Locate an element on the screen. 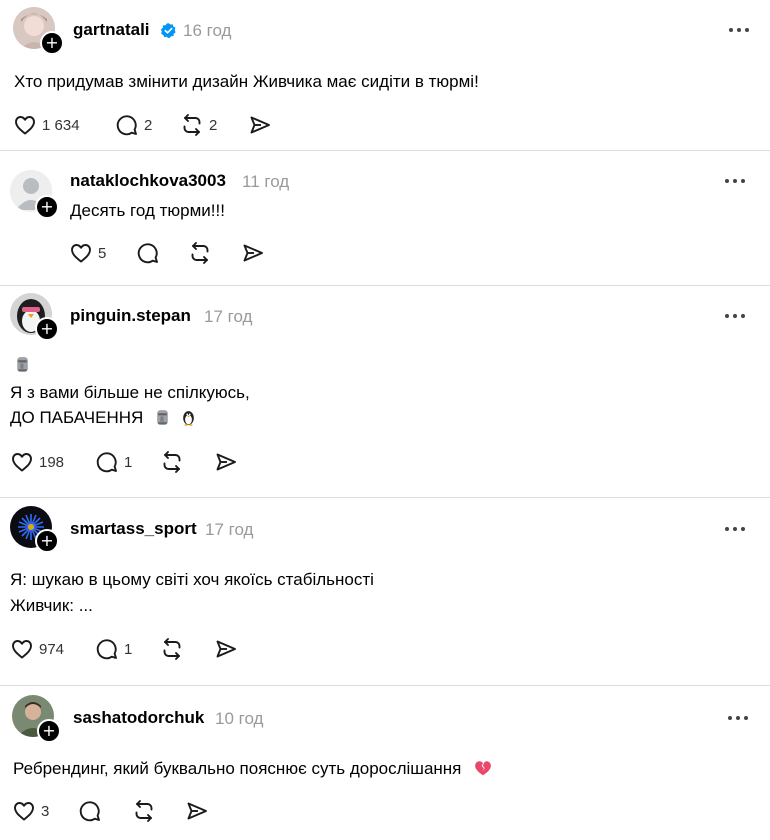  like-button: 1 634 is located at coordinates (46, 125).